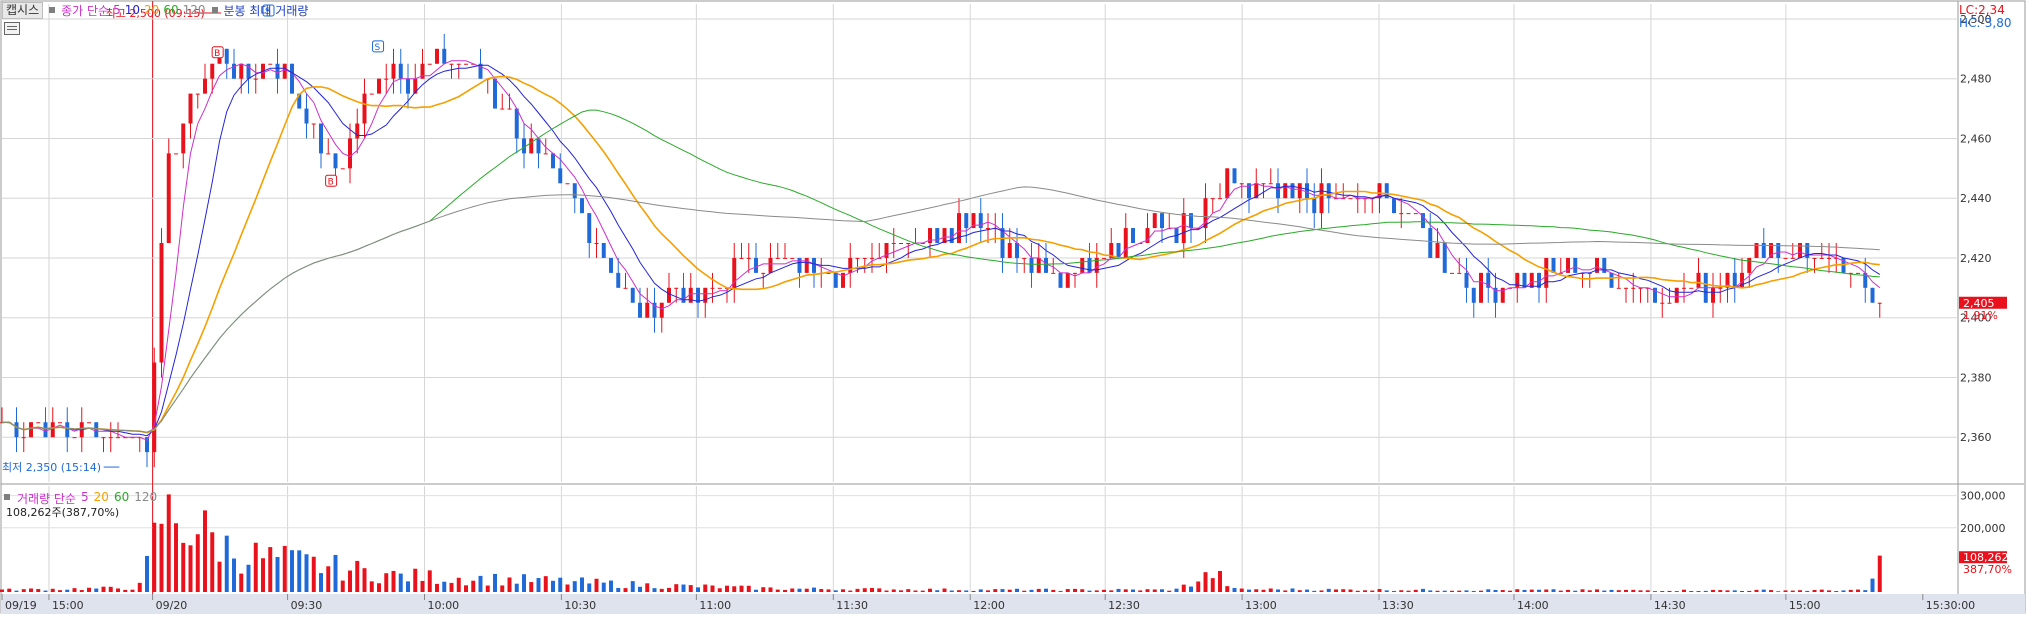 The height and width of the screenshot is (617, 2026). What do you see at coordinates (170, 10) in the screenshot?
I see `ma-period-60: 60` at bounding box center [170, 10].